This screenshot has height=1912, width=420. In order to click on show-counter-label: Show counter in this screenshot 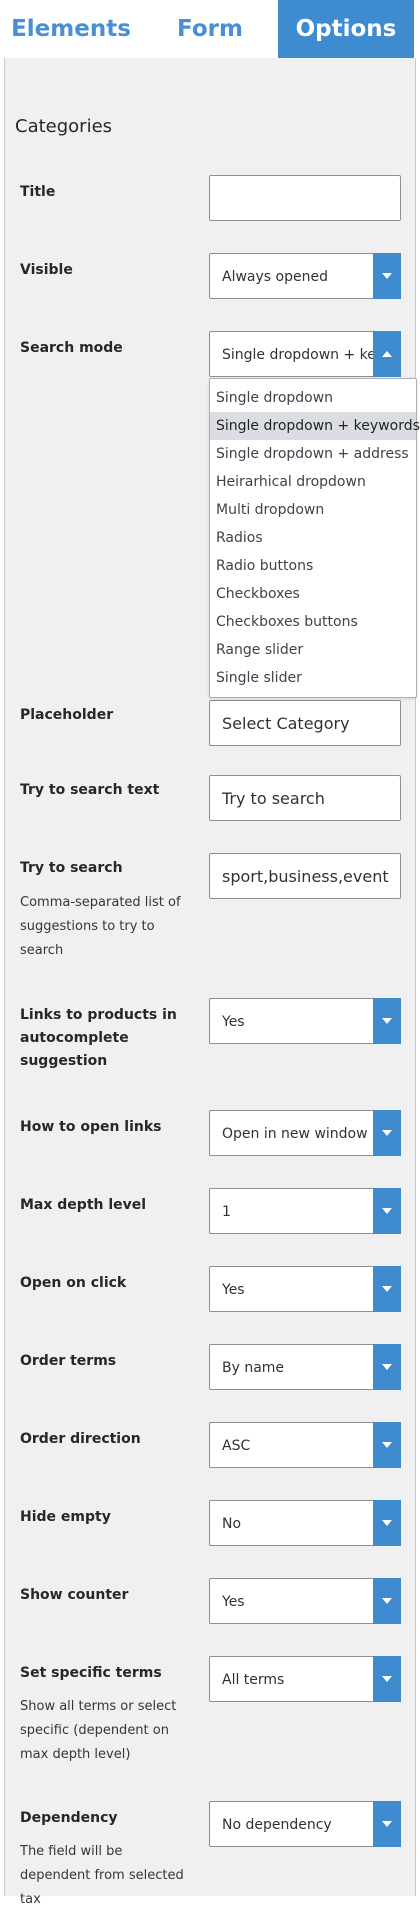, I will do `click(74, 1595)`.